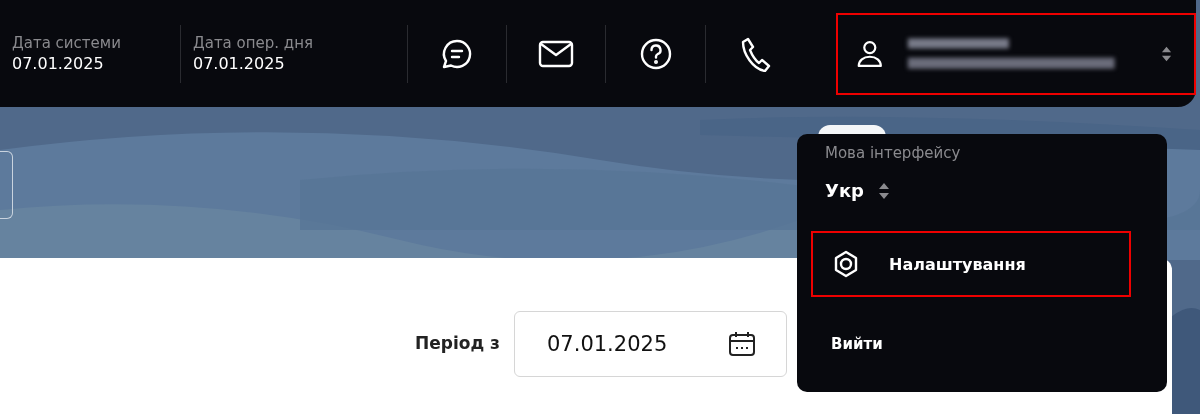 Image resolution: width=1200 pixels, height=414 pixels. I want to click on user-menu-button, so click(1016, 53).